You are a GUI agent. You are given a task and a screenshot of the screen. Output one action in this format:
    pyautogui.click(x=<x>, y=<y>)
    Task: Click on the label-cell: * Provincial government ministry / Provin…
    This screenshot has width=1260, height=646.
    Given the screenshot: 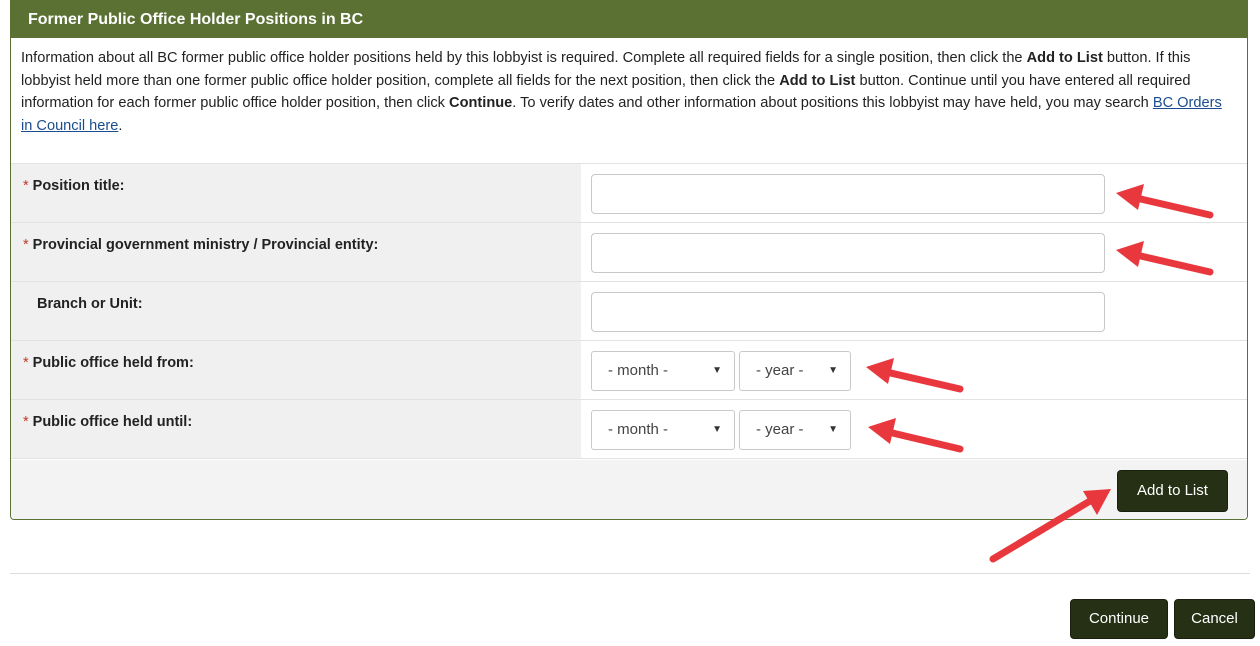 What is the action you would take?
    pyautogui.click(x=296, y=252)
    